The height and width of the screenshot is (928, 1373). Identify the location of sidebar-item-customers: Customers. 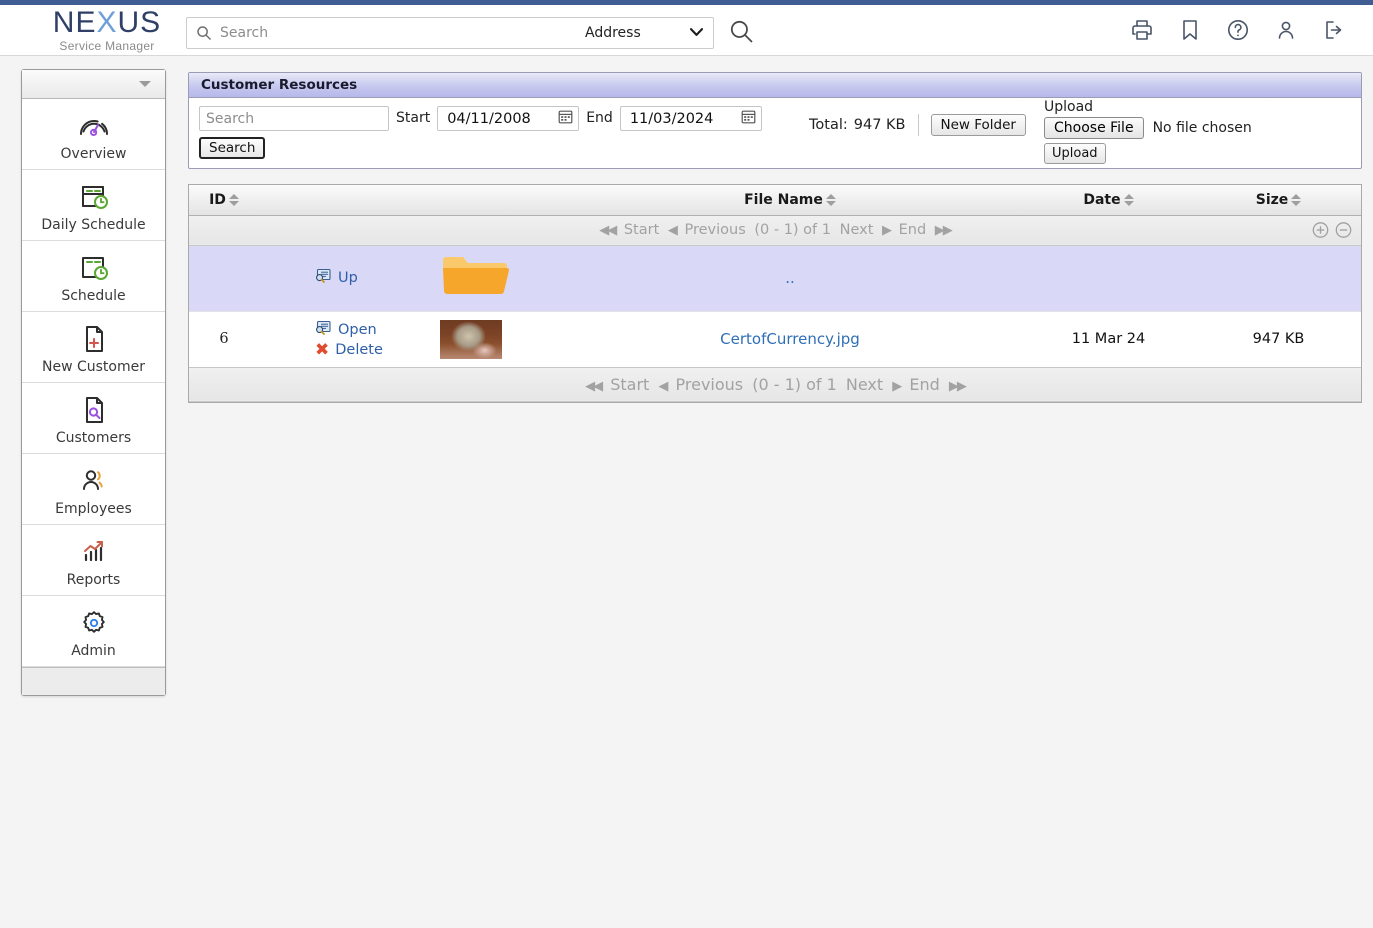
(93, 418).